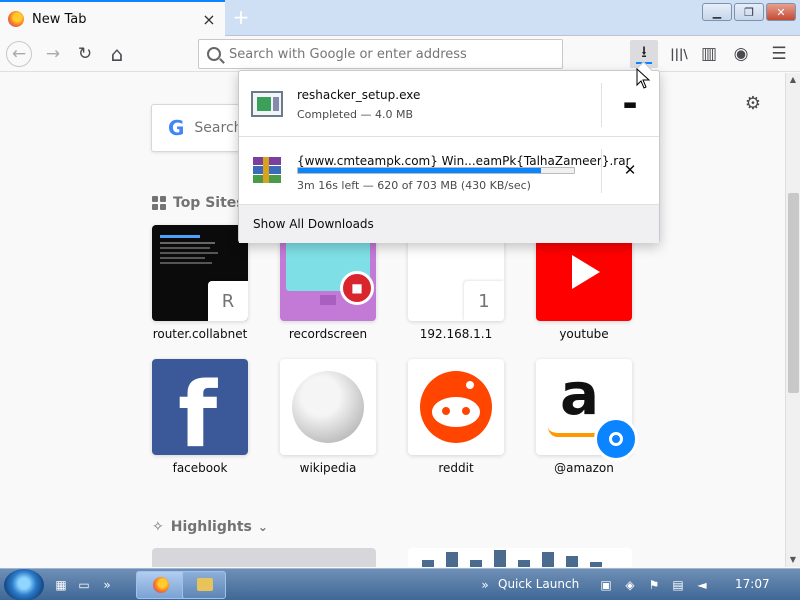 This screenshot has width=800, height=600. I want to click on tile-label: wikipedia, so click(328, 468).